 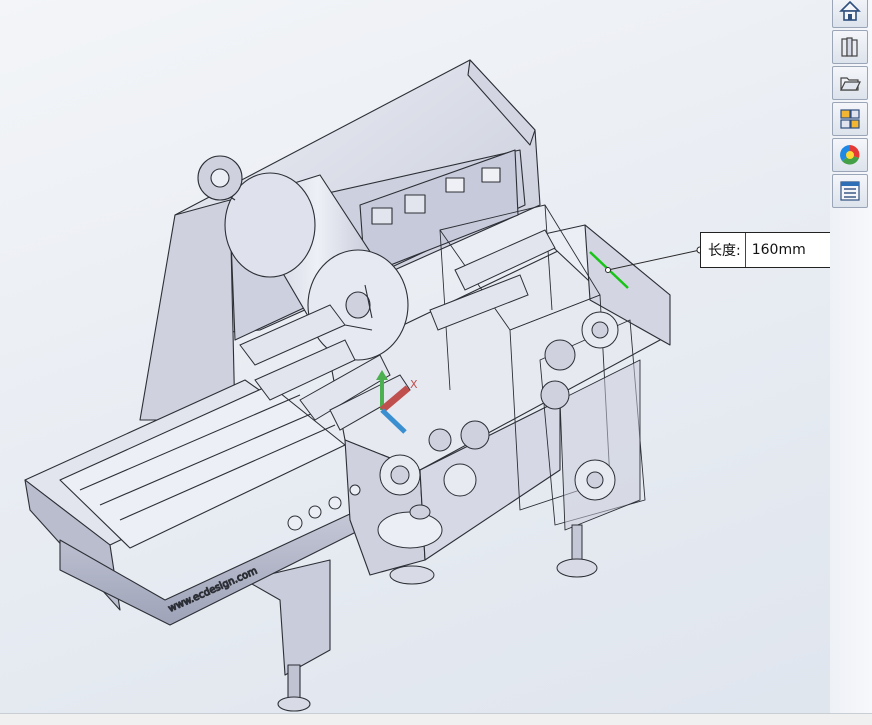 I want to click on appearances-icon, so click(x=850, y=155).